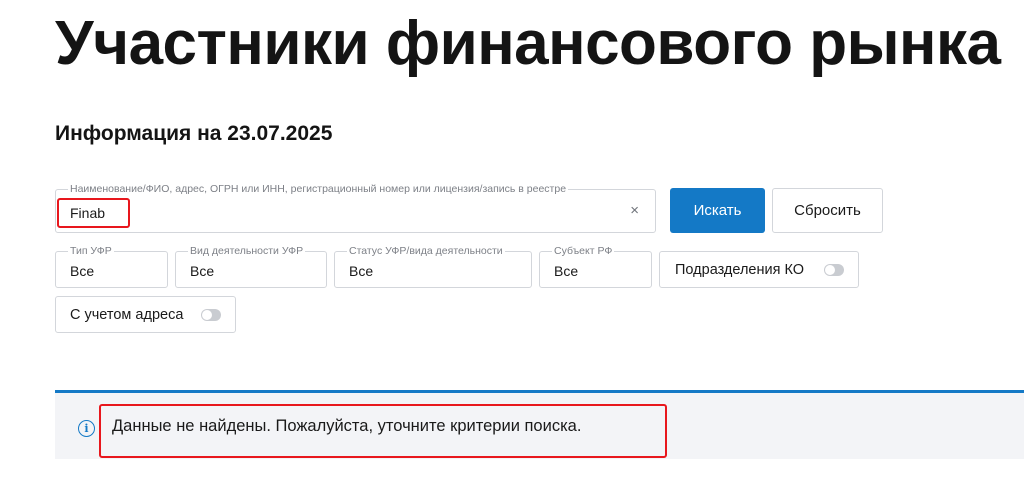 The width and height of the screenshot is (1024, 489). I want to click on filter-ufr-type: Тип УФР Все, so click(111, 266).